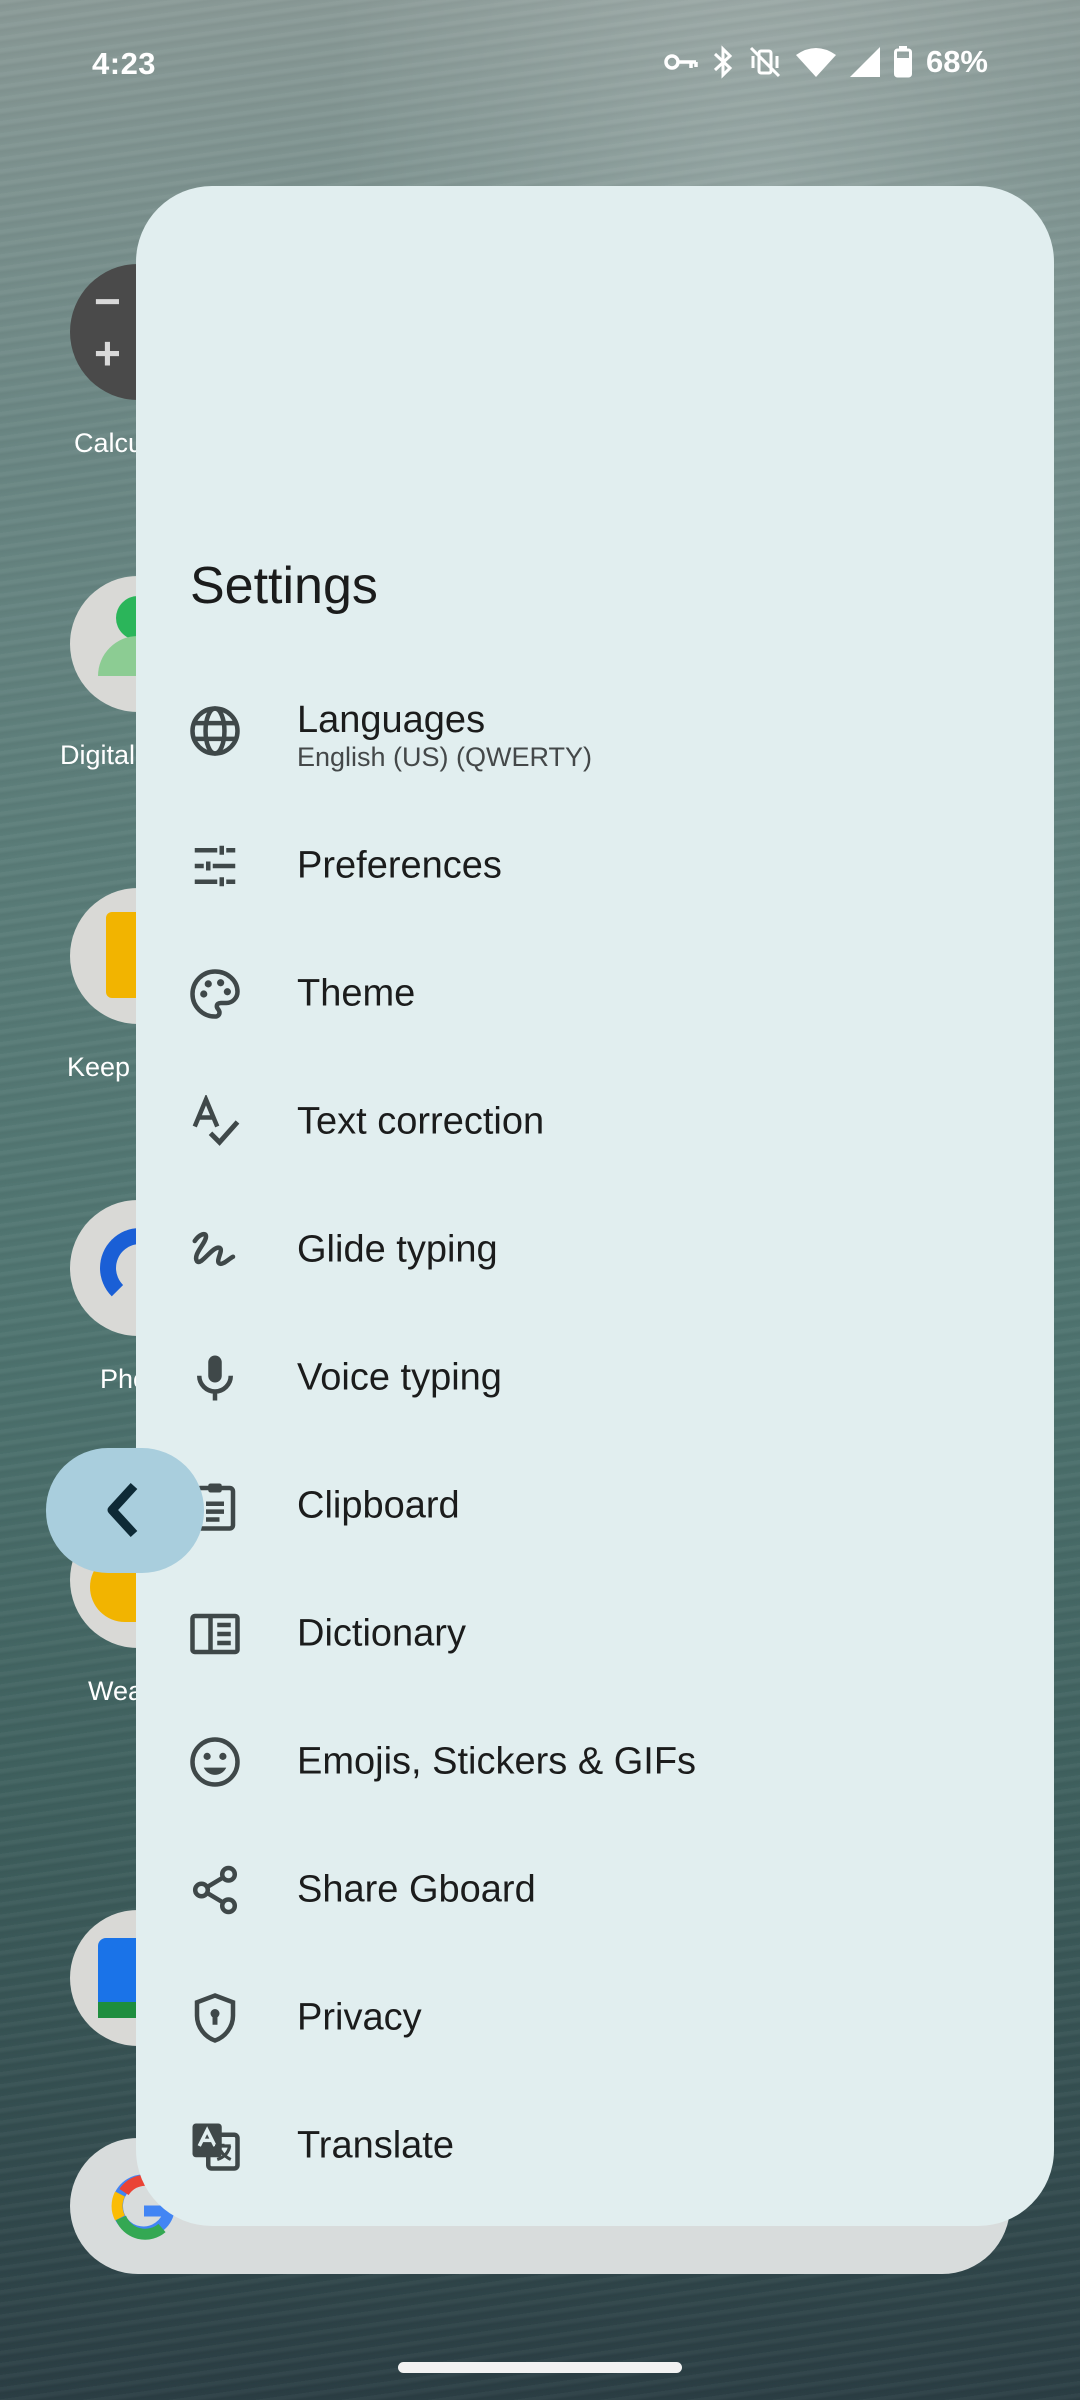  What do you see at coordinates (681, 62) in the screenshot?
I see `vpn-key-icon` at bounding box center [681, 62].